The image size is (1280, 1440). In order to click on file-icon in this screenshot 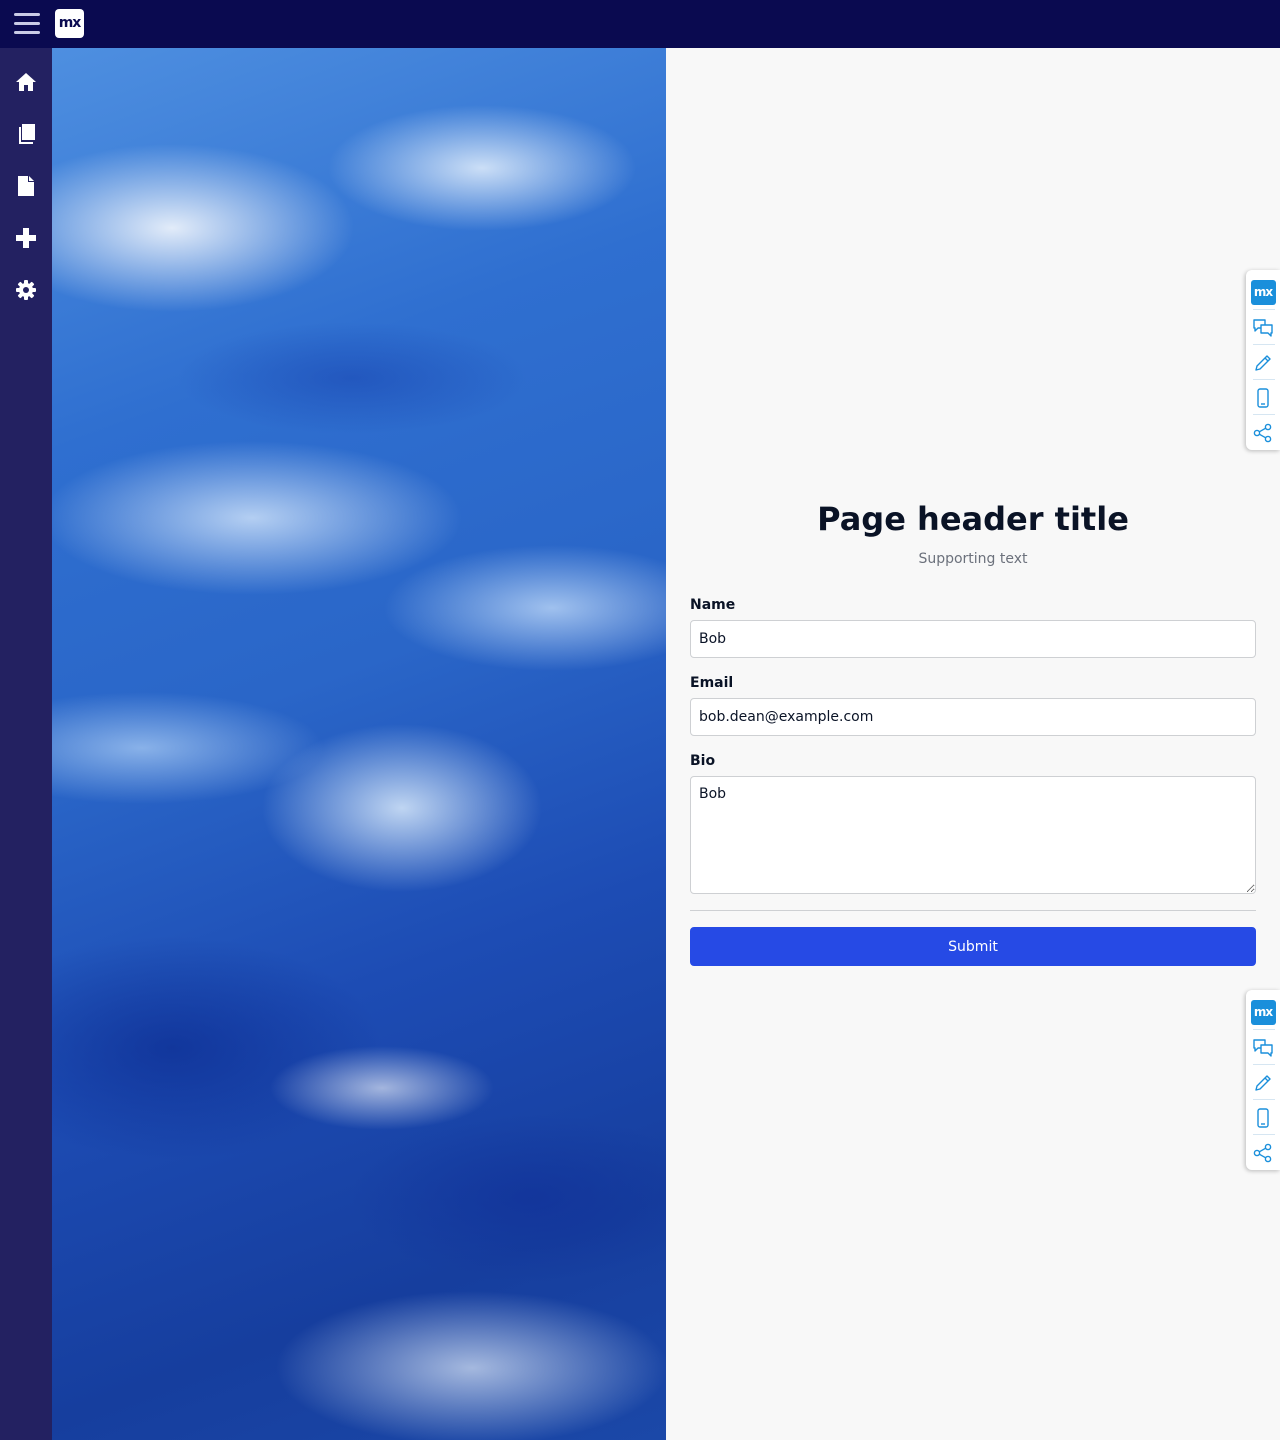, I will do `click(26, 186)`.